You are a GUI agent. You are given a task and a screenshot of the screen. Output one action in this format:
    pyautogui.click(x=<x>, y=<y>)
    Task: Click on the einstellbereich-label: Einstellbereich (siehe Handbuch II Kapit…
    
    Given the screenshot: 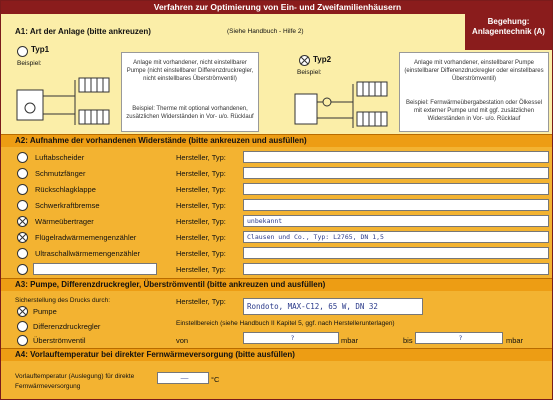 What is the action you would take?
    pyautogui.click(x=285, y=323)
    